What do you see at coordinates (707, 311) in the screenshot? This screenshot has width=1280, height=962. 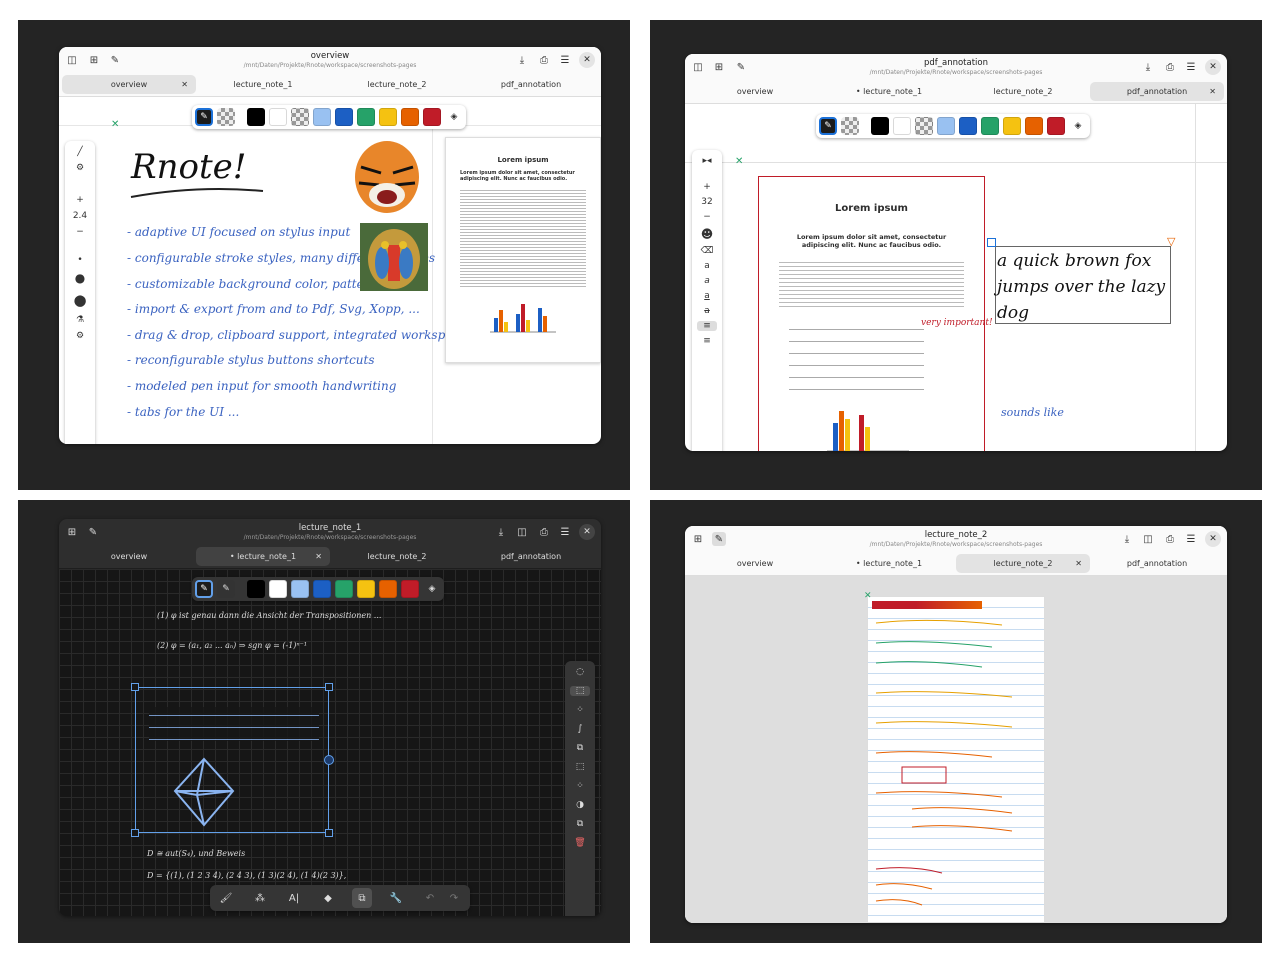 I see `font-strikethrough-icon: a` at bounding box center [707, 311].